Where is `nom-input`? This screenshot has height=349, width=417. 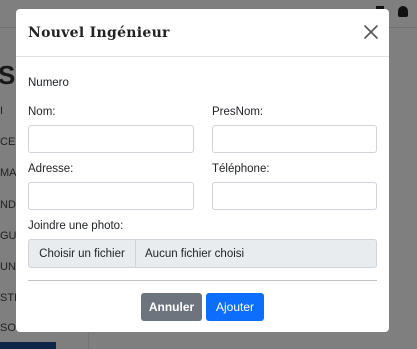 nom-input is located at coordinates (111, 139).